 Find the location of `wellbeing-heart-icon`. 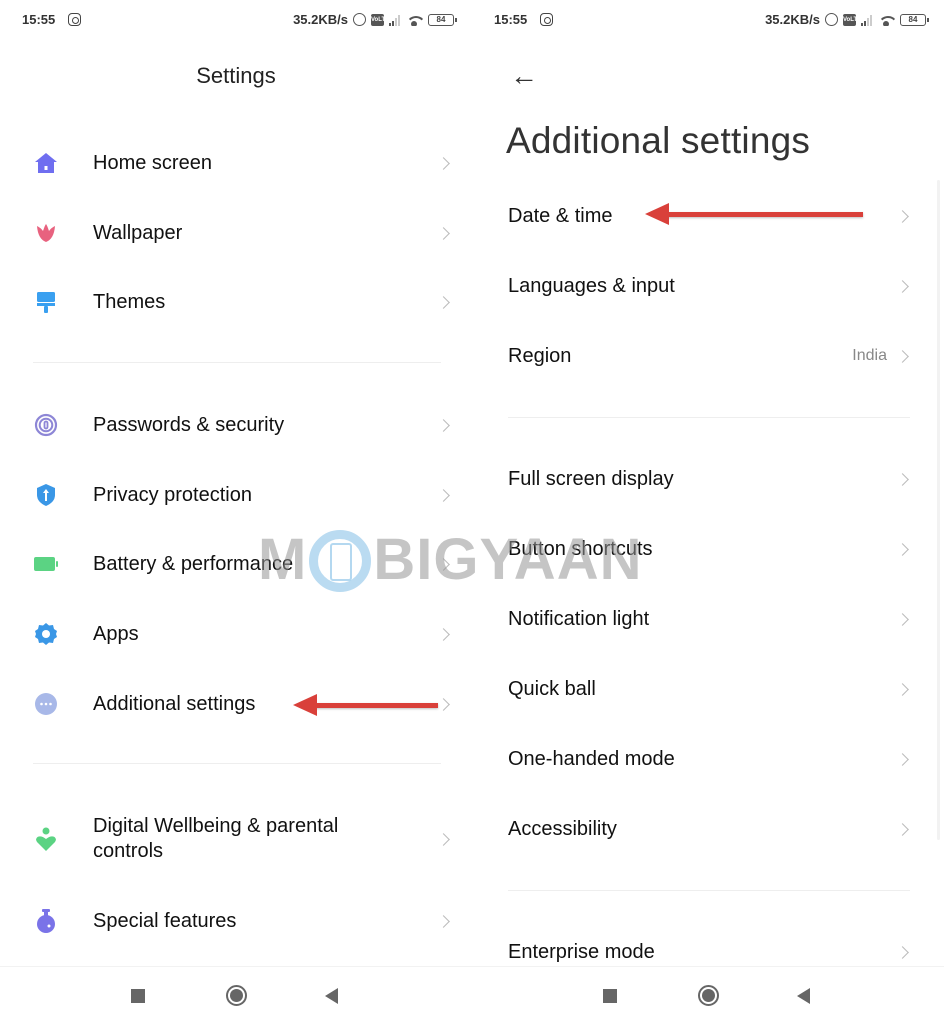

wellbeing-heart-icon is located at coordinates (46, 839).